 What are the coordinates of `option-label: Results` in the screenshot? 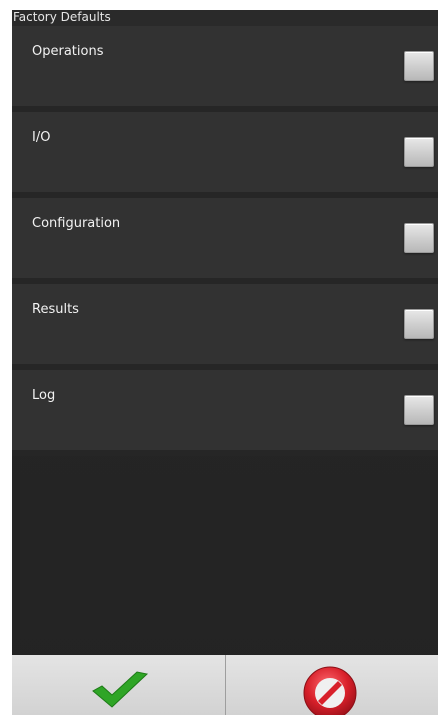 It's located at (55, 309).